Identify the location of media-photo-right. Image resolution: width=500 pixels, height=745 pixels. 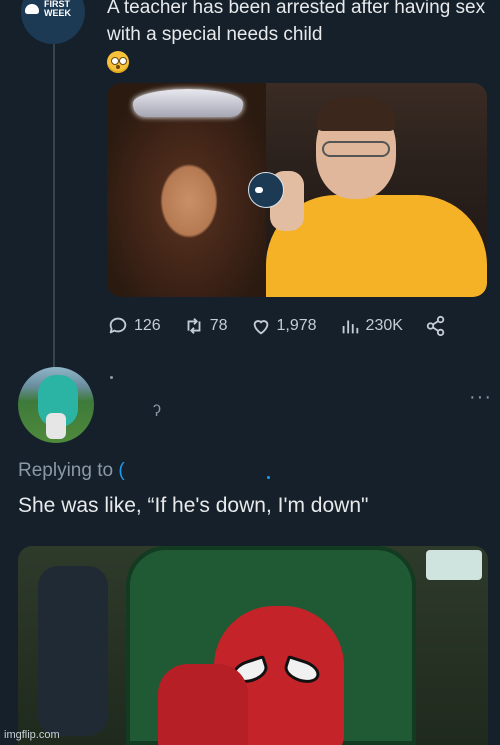
(376, 190).